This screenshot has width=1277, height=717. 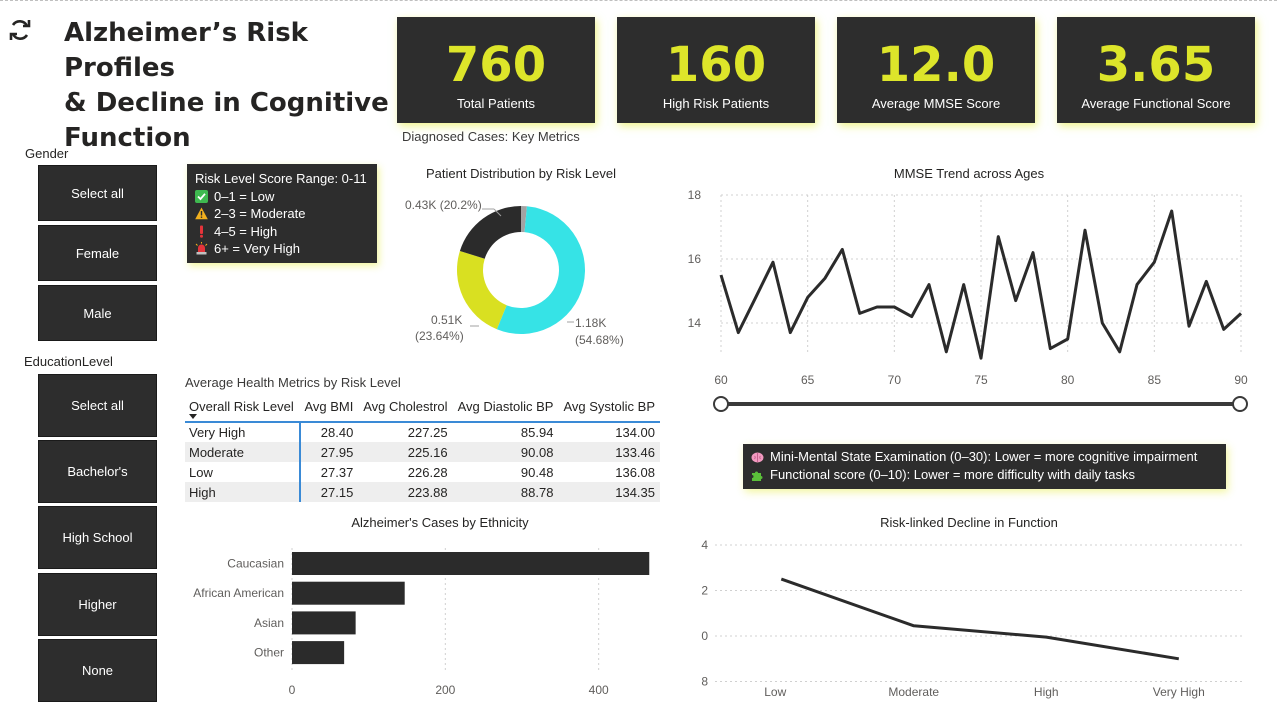 I want to click on kpi-label: Total Patients, so click(x=496, y=103).